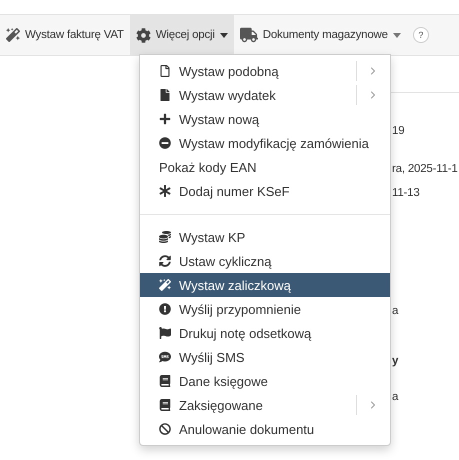 This screenshot has height=460, width=459. Describe the element at coordinates (420, 35) in the screenshot. I see `help-button: ?` at that location.